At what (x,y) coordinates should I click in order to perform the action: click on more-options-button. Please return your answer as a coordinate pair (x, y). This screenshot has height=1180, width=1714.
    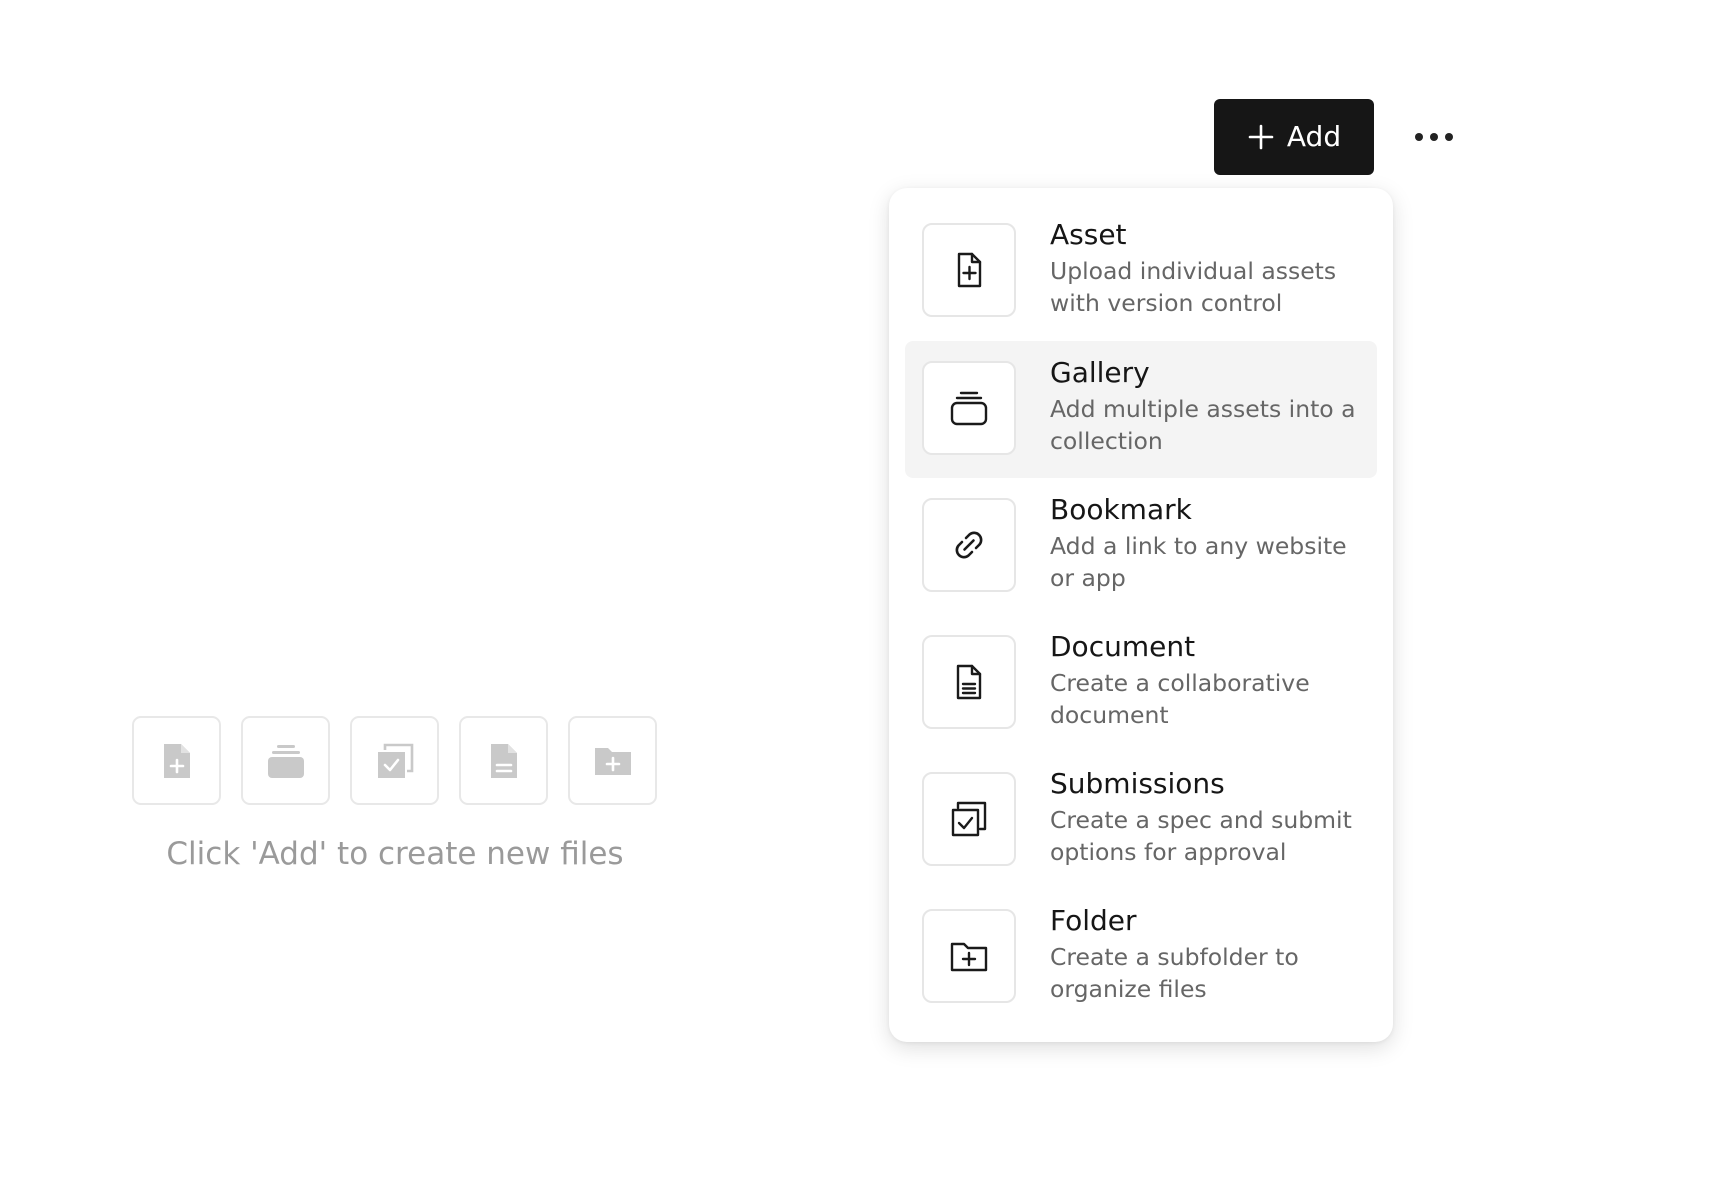
    Looking at the image, I should click on (1434, 137).